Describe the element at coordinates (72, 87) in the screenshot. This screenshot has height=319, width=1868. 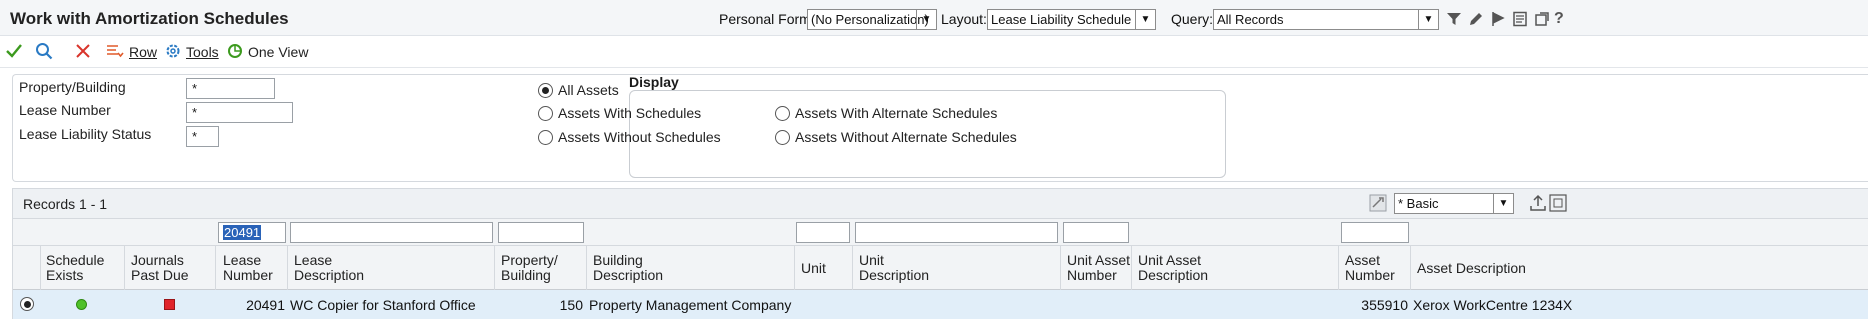
I see `property-label: Property/Building` at that location.